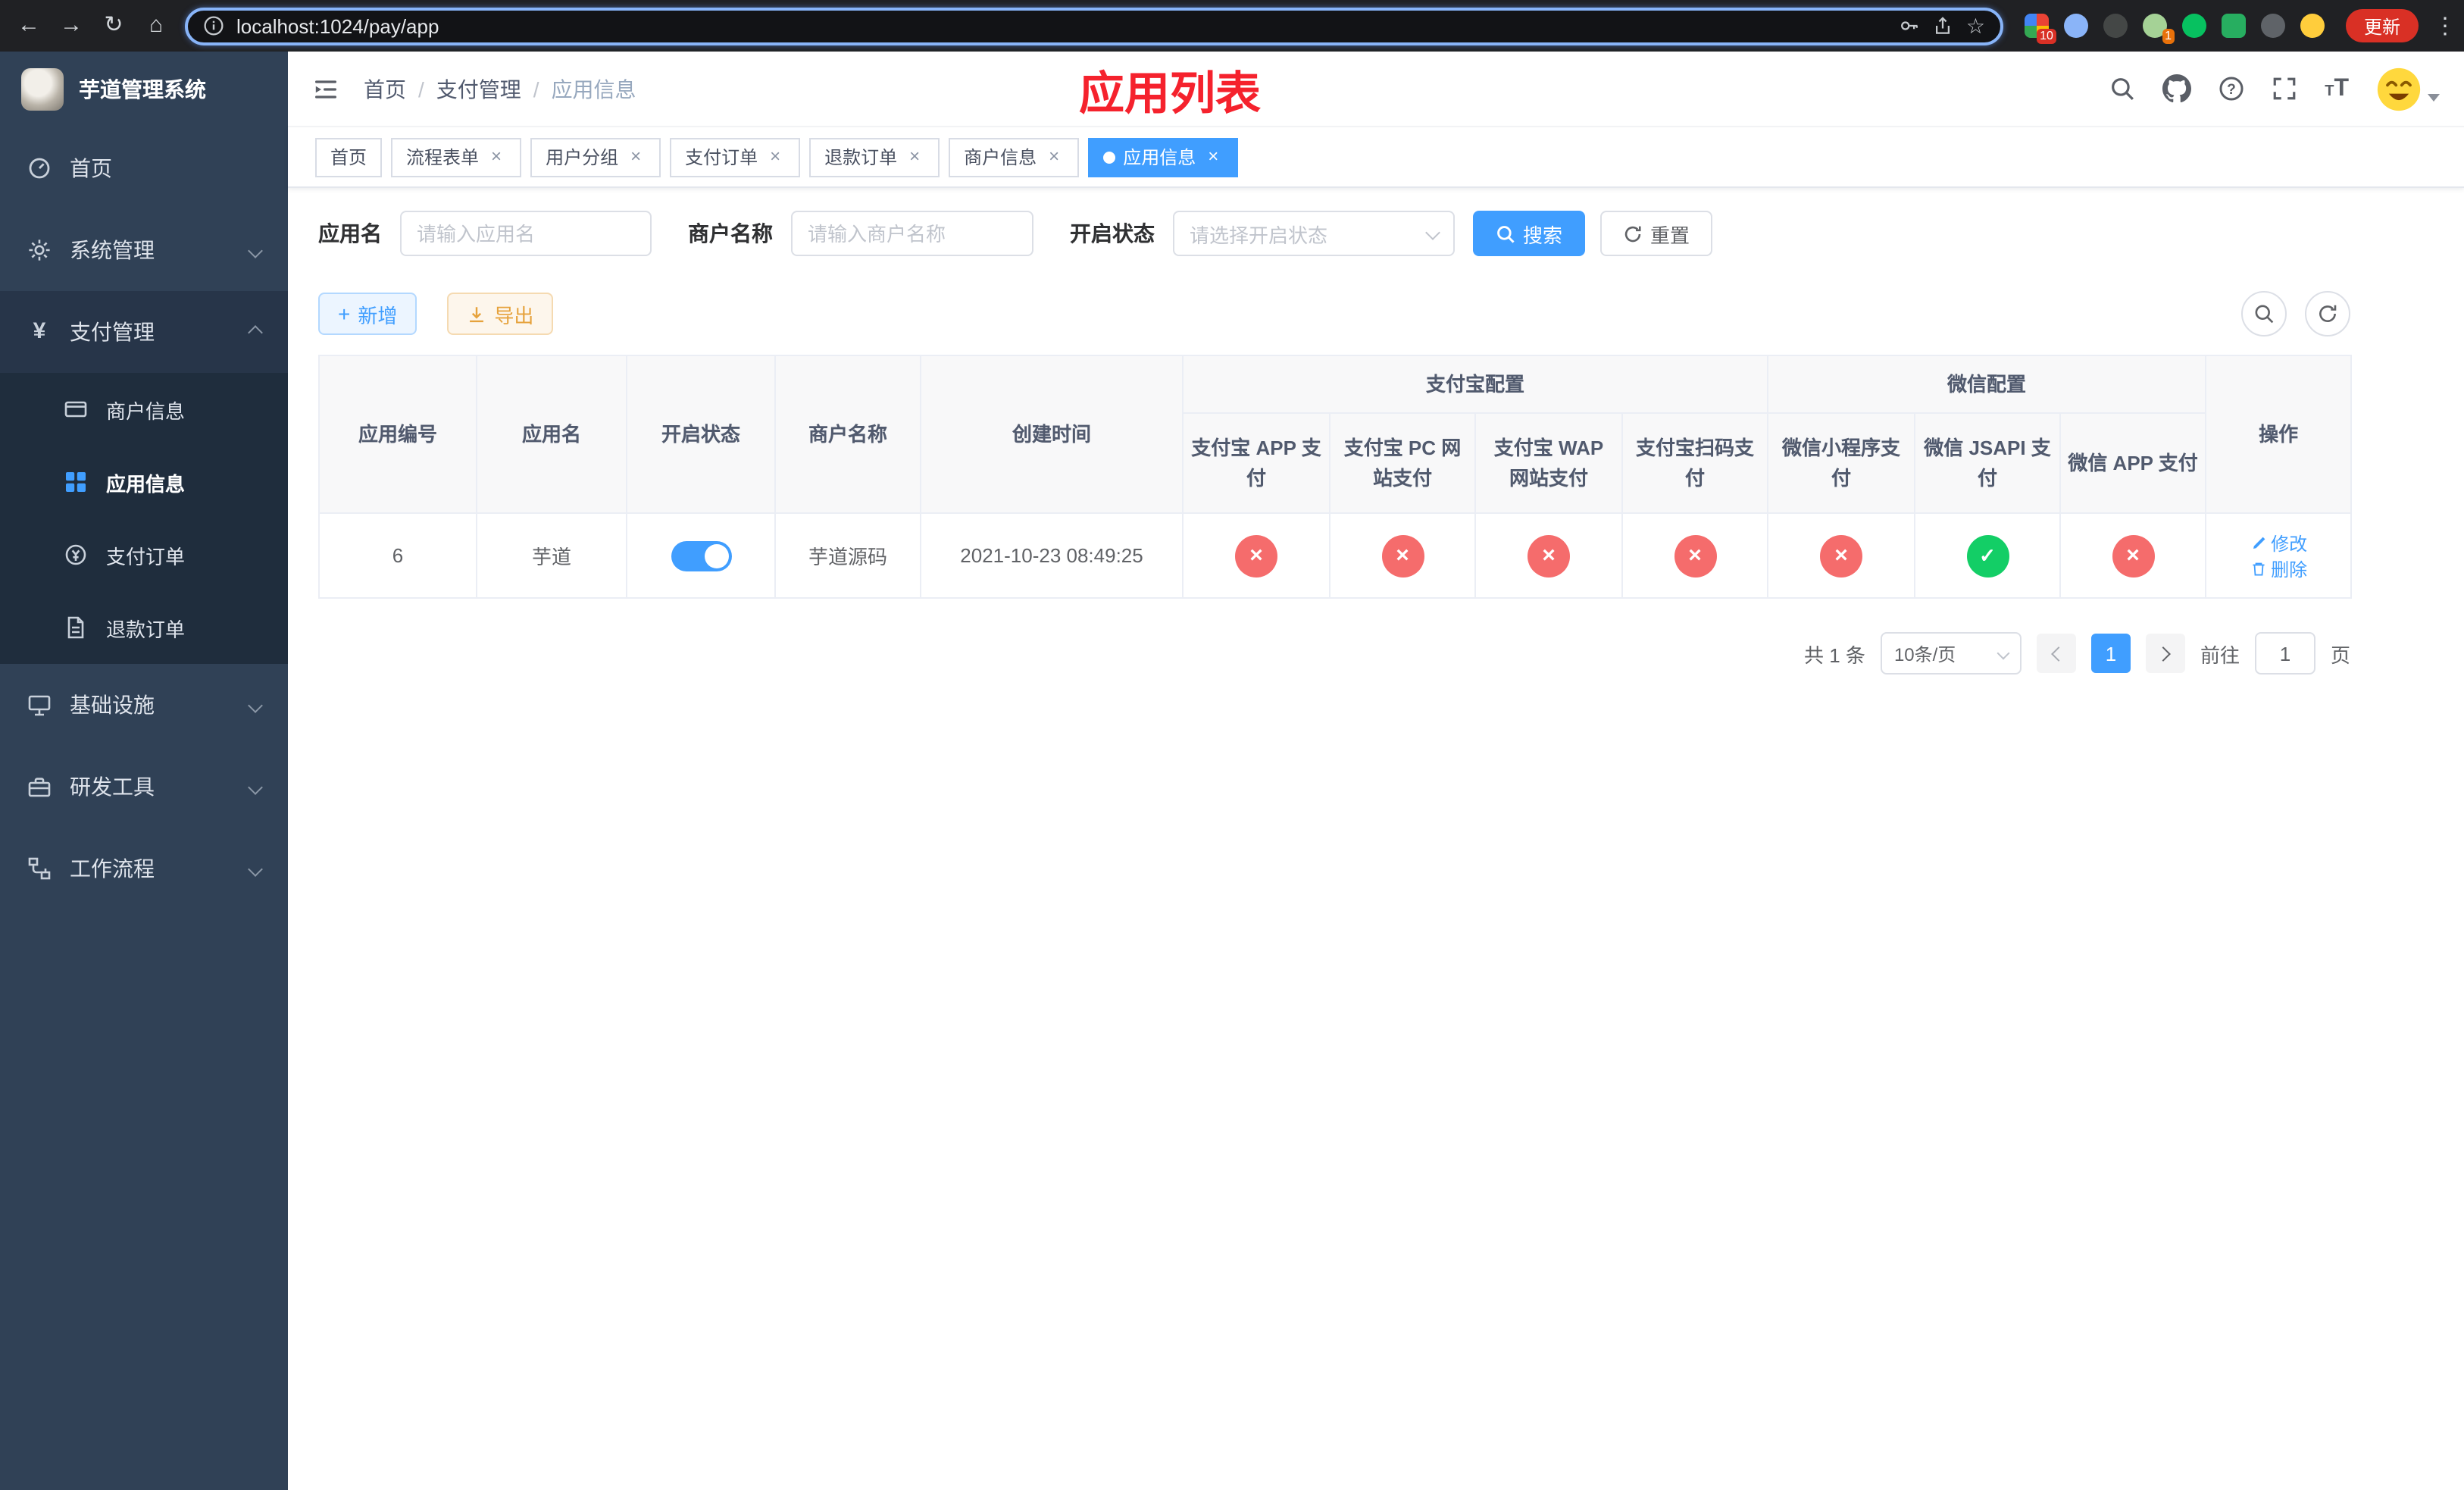  What do you see at coordinates (1656, 233) in the screenshot?
I see `reset-button: 重置` at bounding box center [1656, 233].